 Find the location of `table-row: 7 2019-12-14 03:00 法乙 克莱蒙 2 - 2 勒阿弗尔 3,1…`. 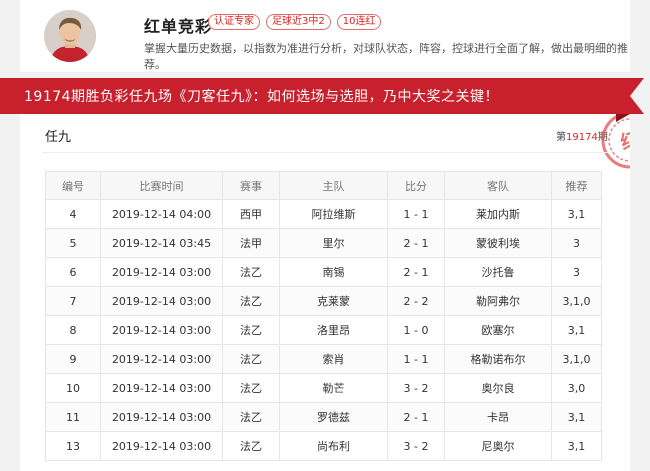

table-row: 7 2019-12-14 03:00 法乙 克莱蒙 2 - 2 勒阿弗尔 3,1… is located at coordinates (323, 301).